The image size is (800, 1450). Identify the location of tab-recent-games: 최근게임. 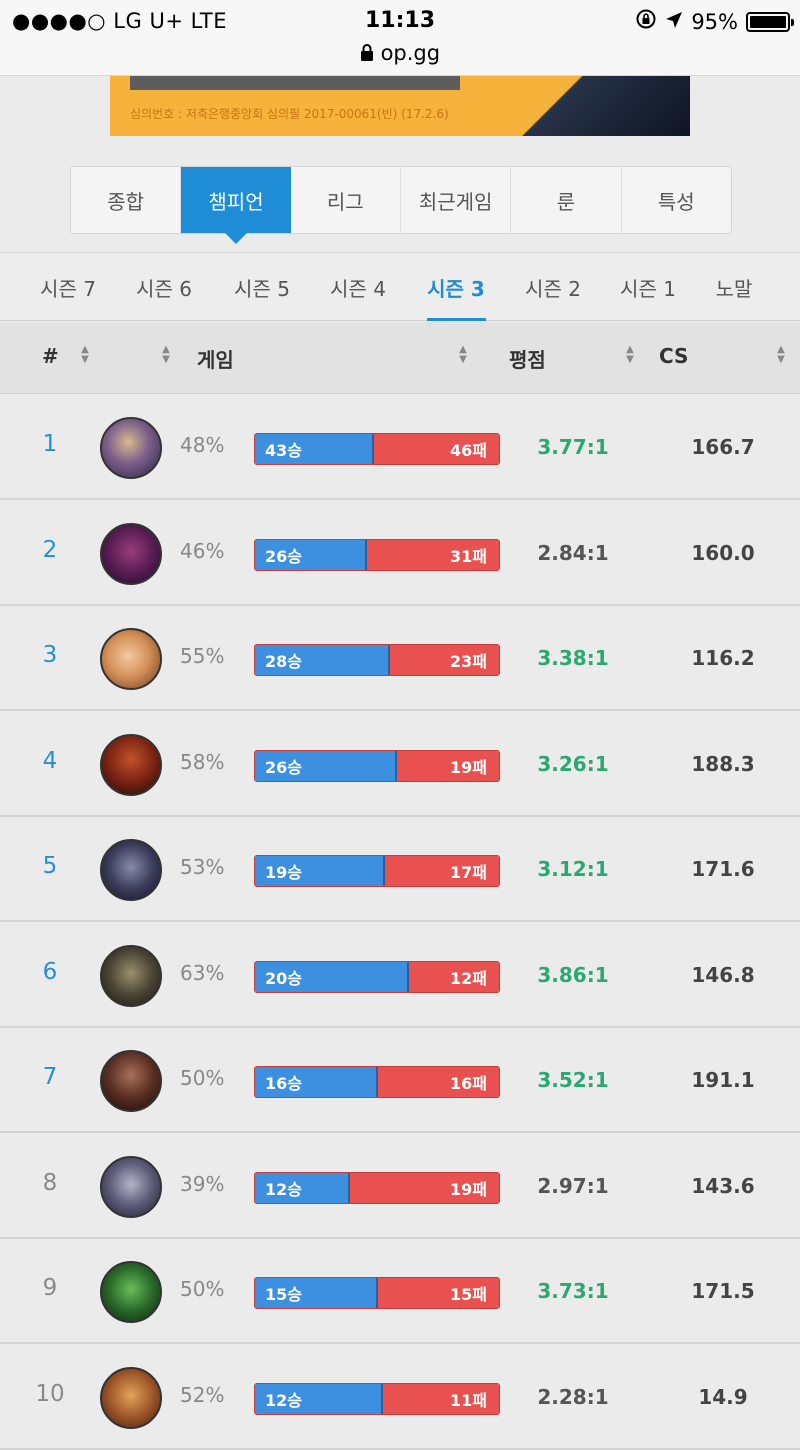
(456, 200).